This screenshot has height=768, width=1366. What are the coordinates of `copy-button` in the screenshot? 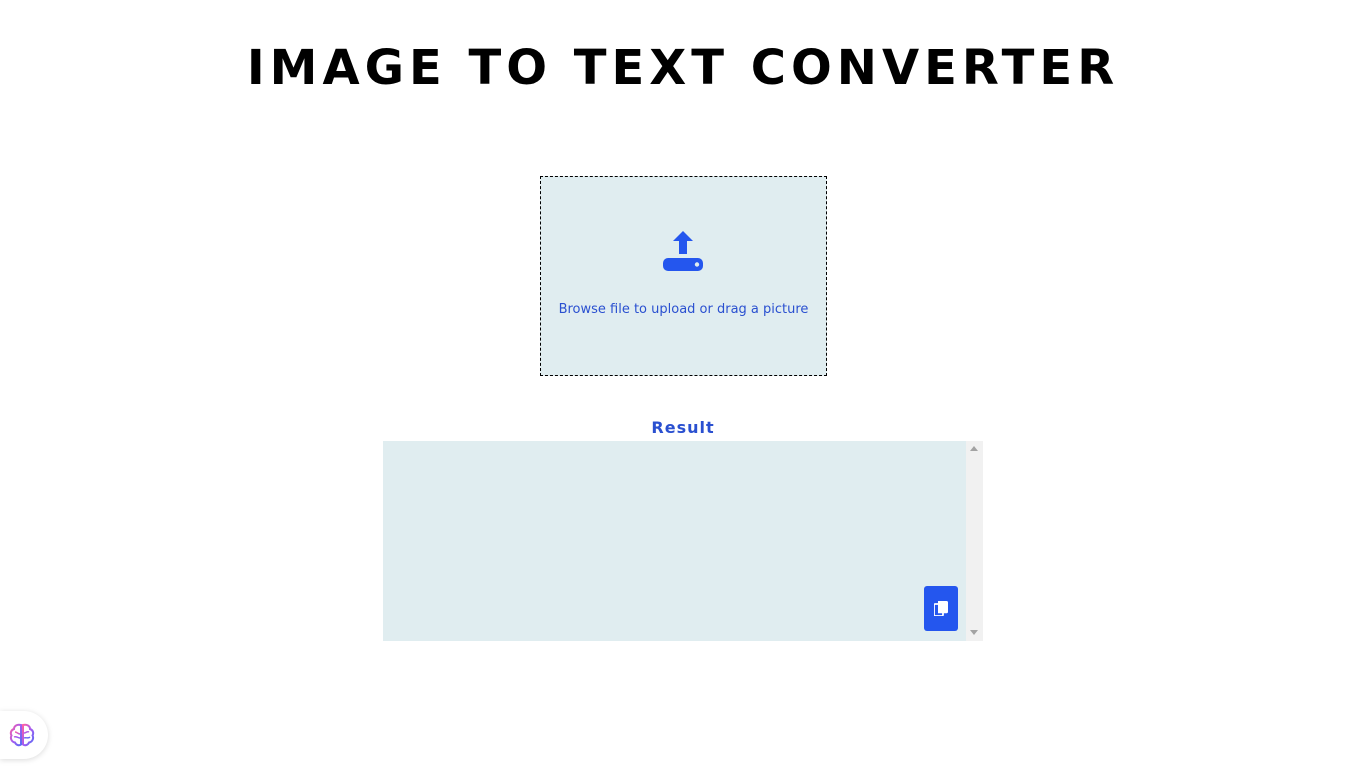 It's located at (941, 608).